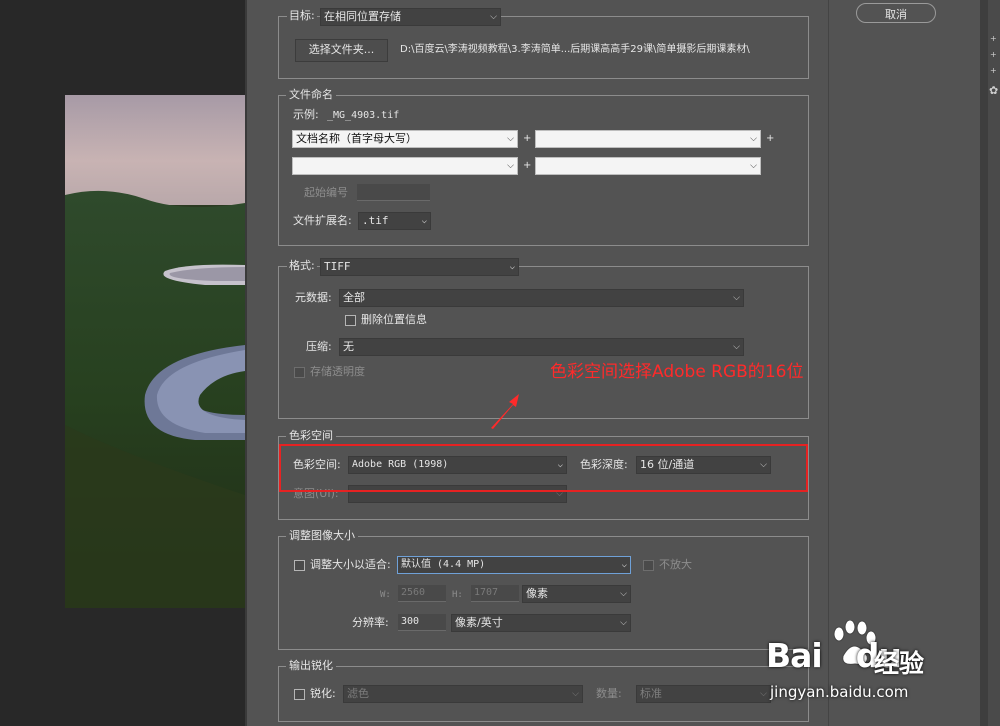  What do you see at coordinates (495, 593) in the screenshot?
I see `height-input: 1707` at bounding box center [495, 593].